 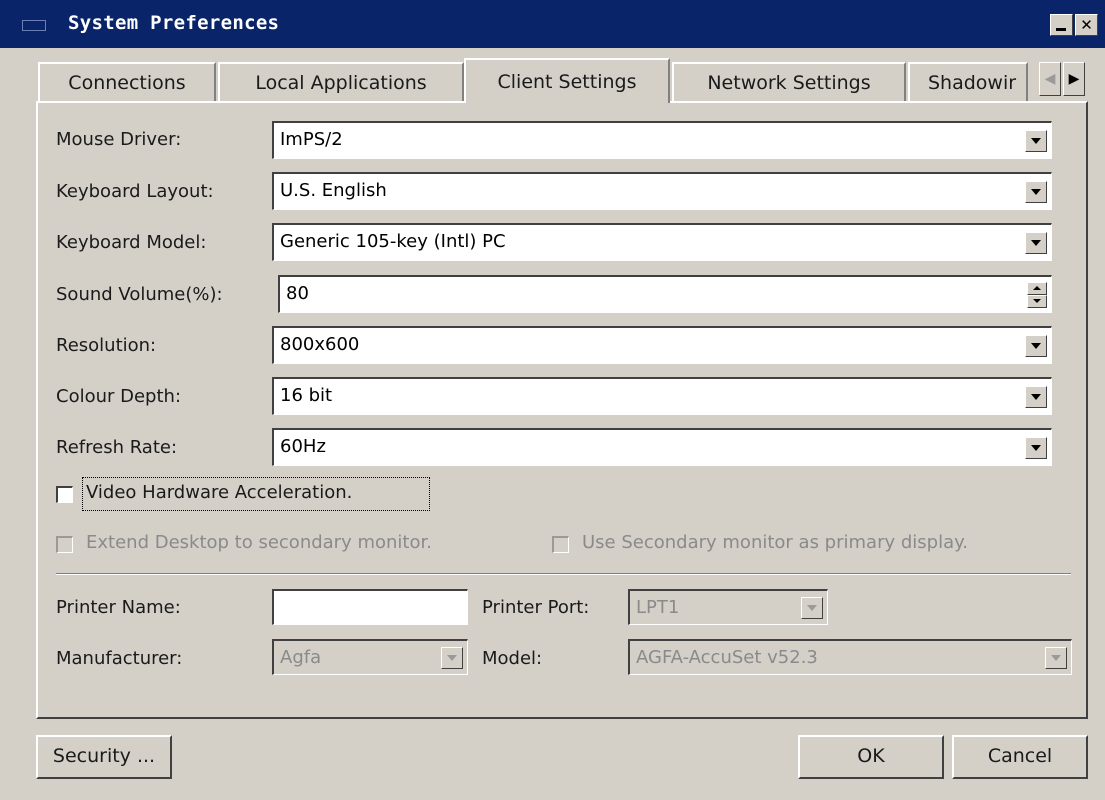 I want to click on keyboard-layout-select: U.S. English, so click(x=662, y=191).